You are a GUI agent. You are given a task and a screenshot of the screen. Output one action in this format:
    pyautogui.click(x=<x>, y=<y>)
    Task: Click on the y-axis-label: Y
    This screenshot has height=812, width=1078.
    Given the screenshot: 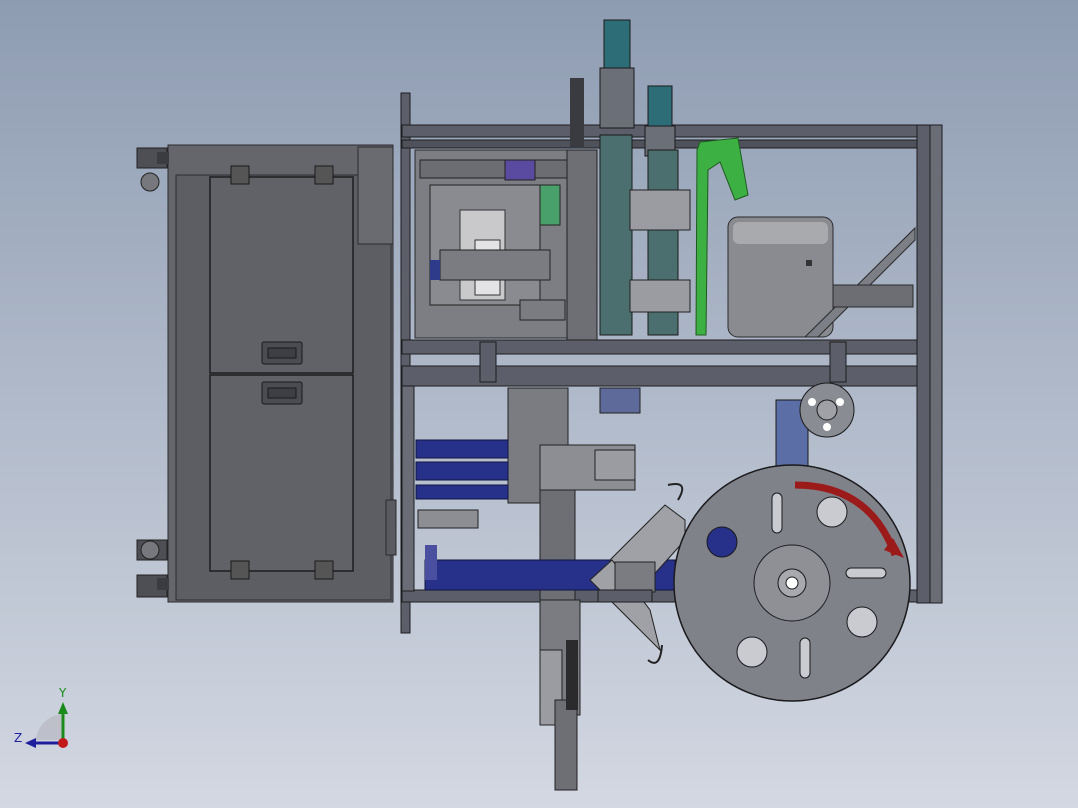 What is the action you would take?
    pyautogui.click(x=63, y=693)
    